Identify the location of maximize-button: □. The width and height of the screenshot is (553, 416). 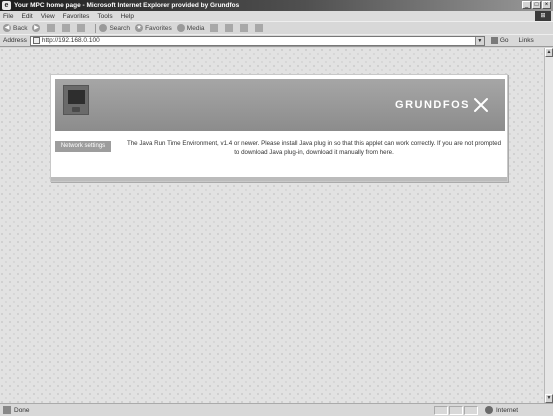
(536, 5).